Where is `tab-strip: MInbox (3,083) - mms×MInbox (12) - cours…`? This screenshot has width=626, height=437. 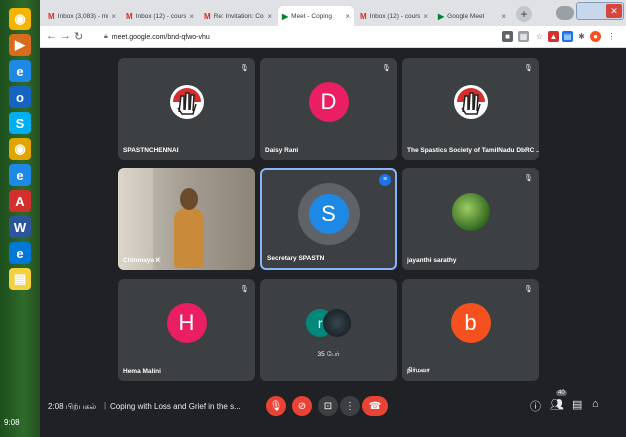
tab-strip: MInbox (3,083) - mms×MInbox (12) - cours… is located at coordinates (333, 13).